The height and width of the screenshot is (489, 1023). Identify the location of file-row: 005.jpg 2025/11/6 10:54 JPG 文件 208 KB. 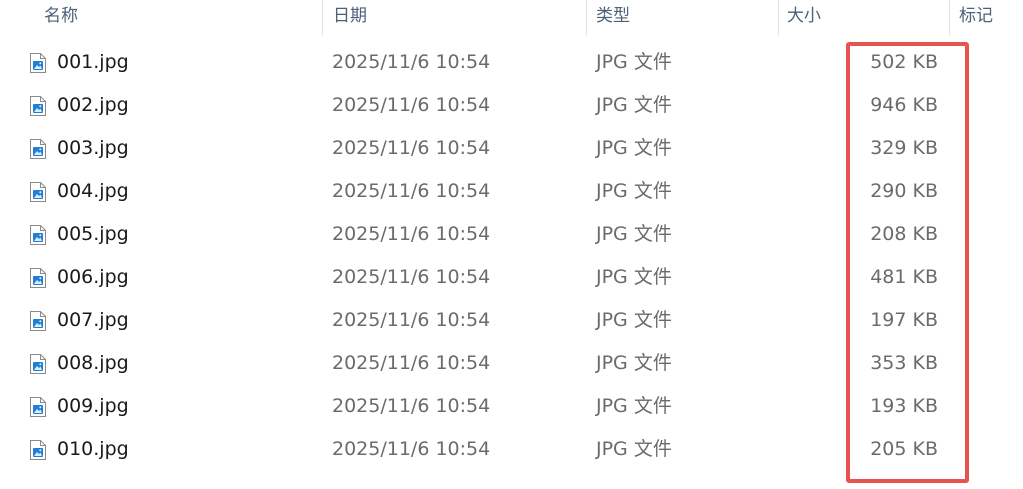
(511, 234).